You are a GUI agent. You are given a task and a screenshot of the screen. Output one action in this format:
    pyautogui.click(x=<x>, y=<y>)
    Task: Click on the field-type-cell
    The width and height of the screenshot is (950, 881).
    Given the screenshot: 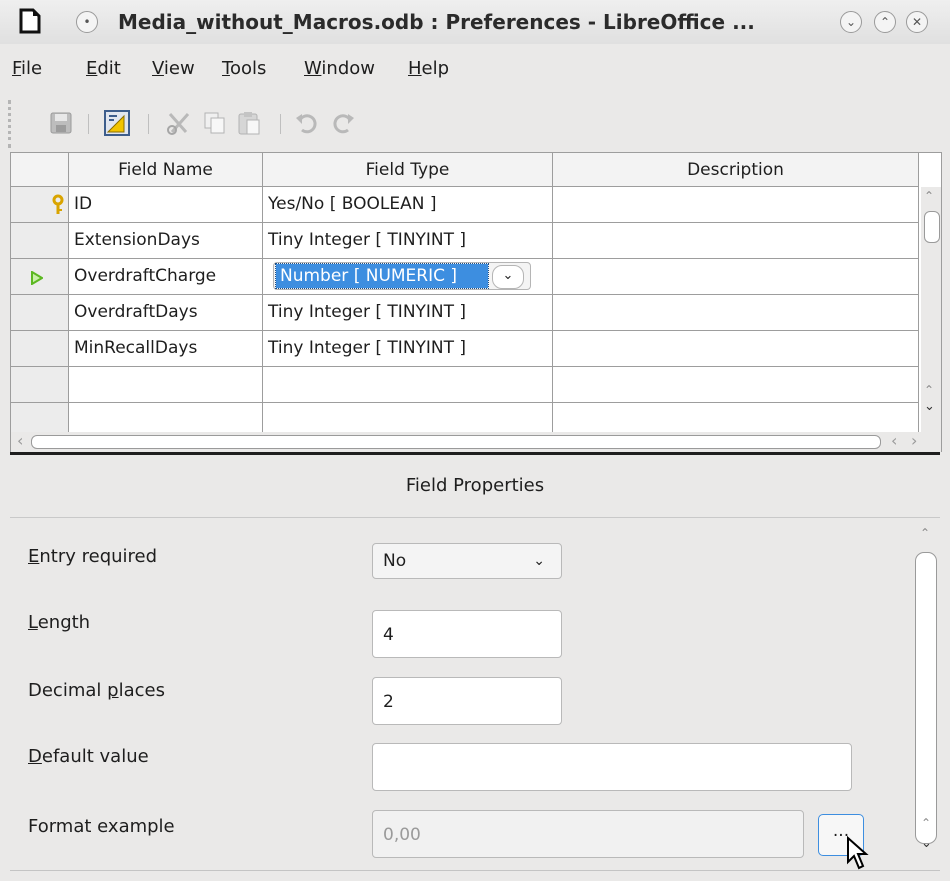 What is the action you would take?
    pyautogui.click(x=408, y=385)
    